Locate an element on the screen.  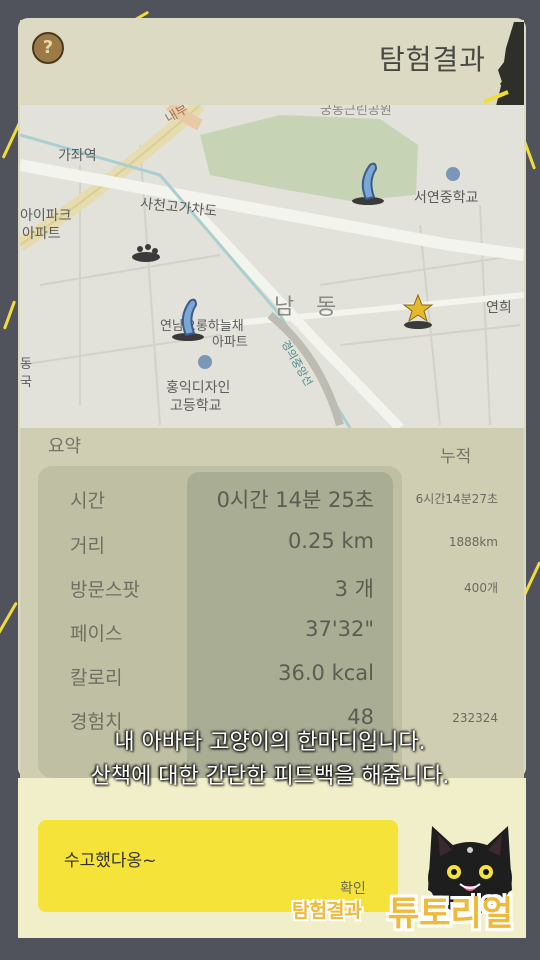
tutorial-badge-big: 튜토리얼 is located at coordinates (451, 914).